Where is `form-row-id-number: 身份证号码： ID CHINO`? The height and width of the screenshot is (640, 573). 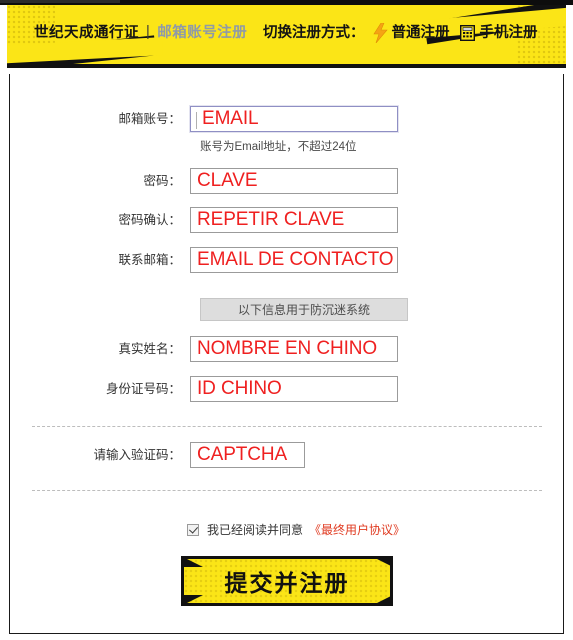
form-row-id-number: 身份证号码： ID CHINO is located at coordinates (204, 389).